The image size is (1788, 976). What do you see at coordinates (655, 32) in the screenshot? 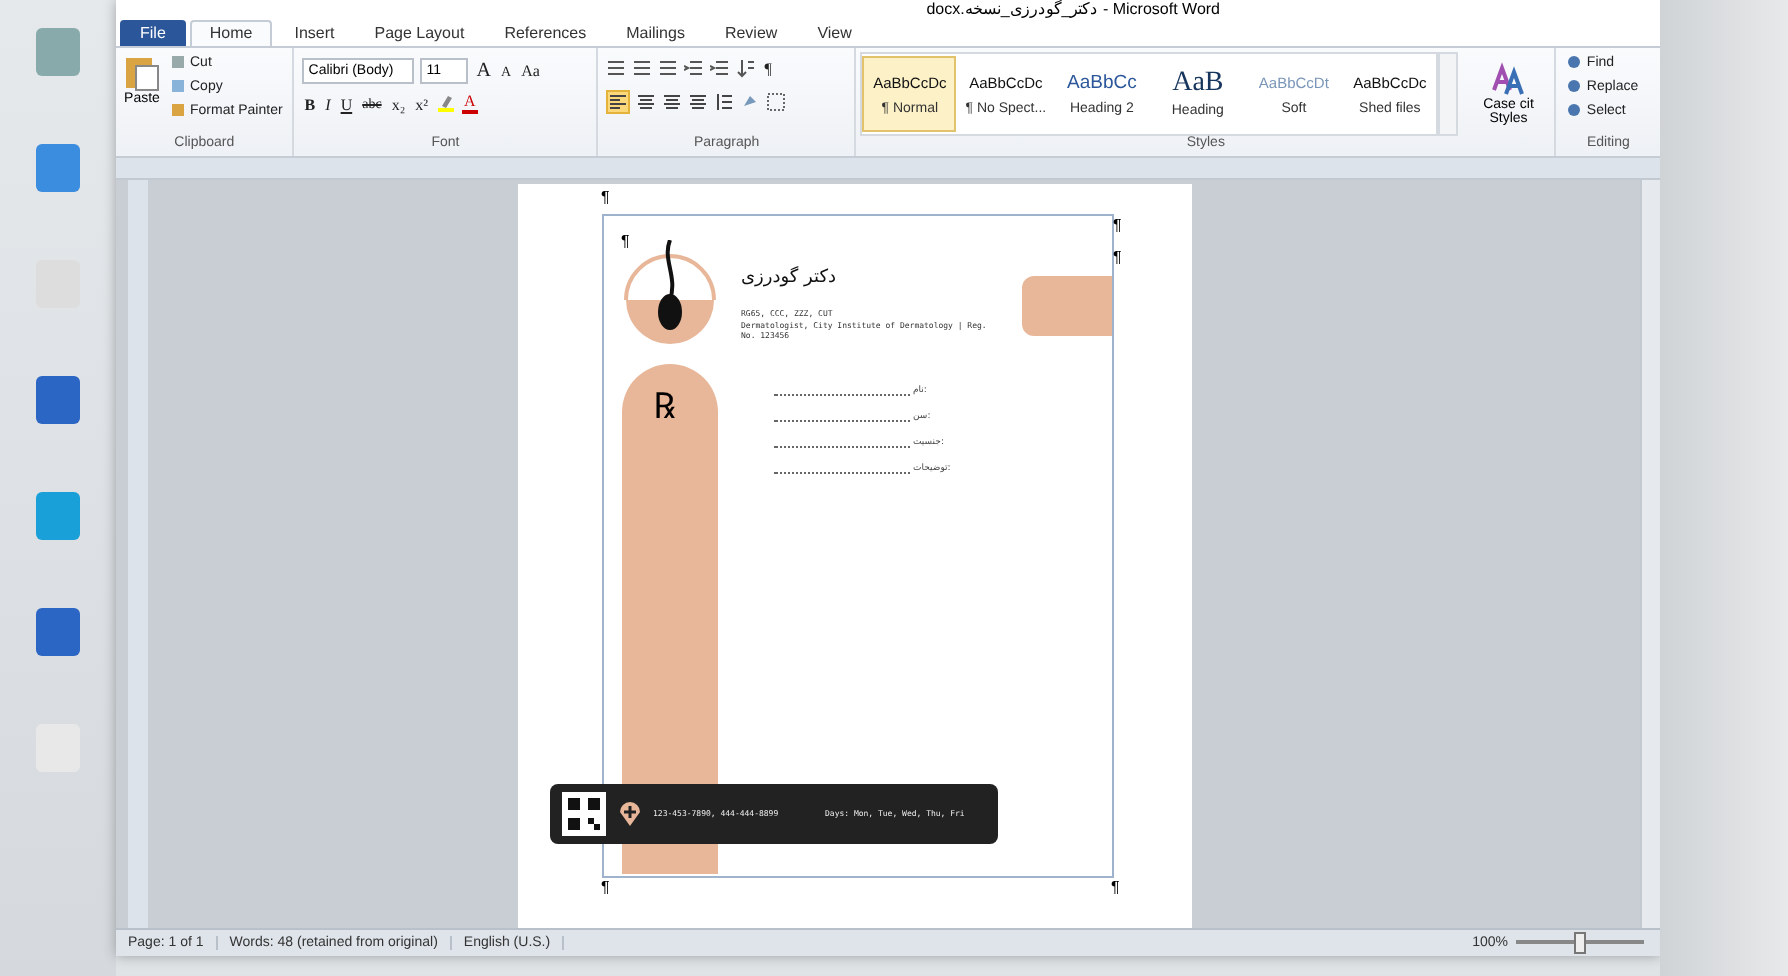
I see `ribbon-tab: Mailings` at bounding box center [655, 32].